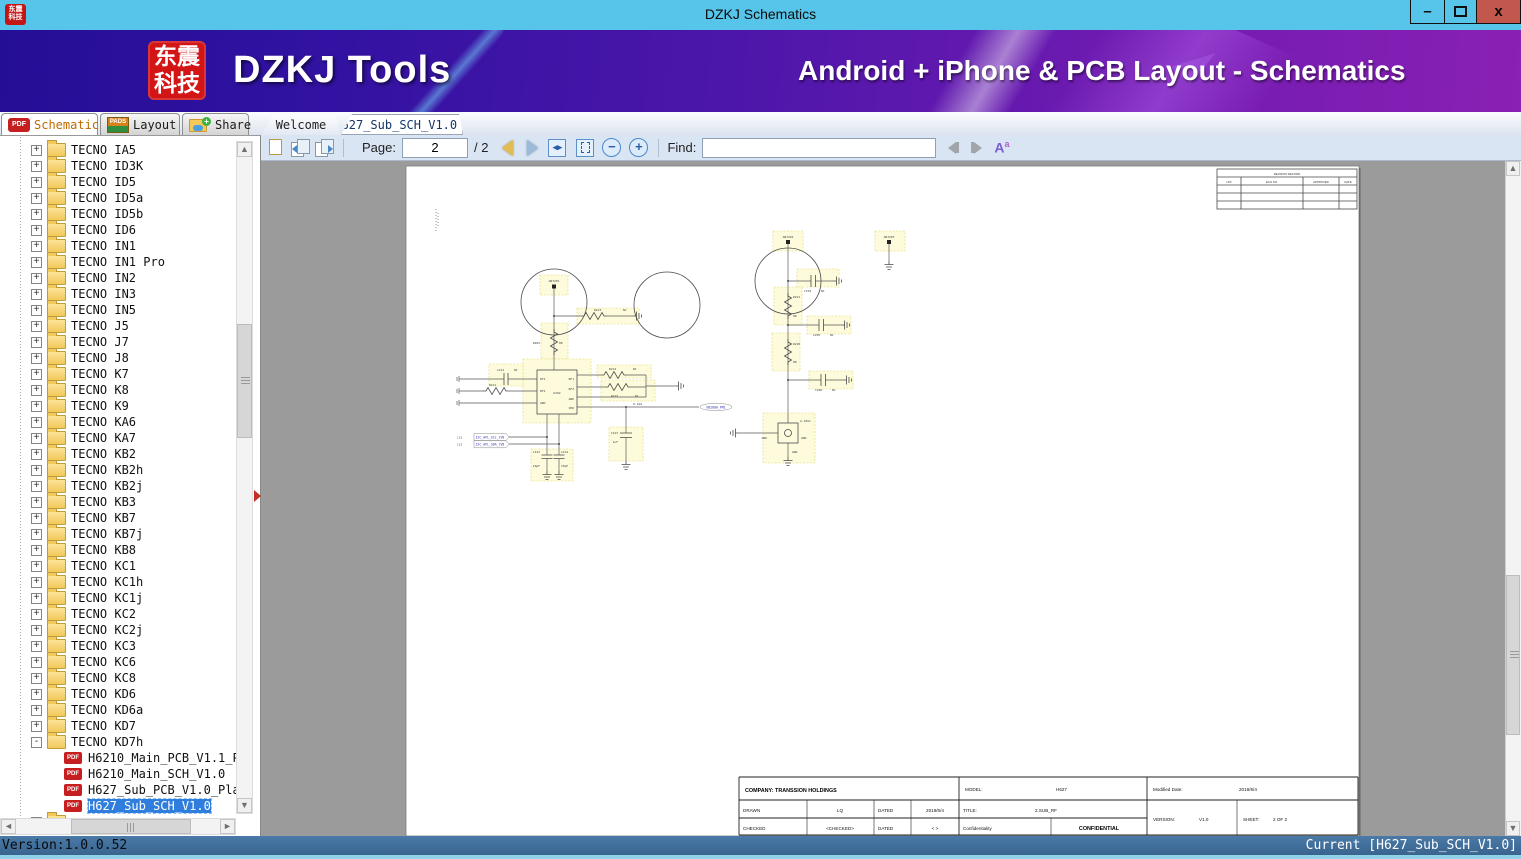 This screenshot has width=1521, height=859. I want to click on tree-folder: + TECNO KD7, so click(118, 725).